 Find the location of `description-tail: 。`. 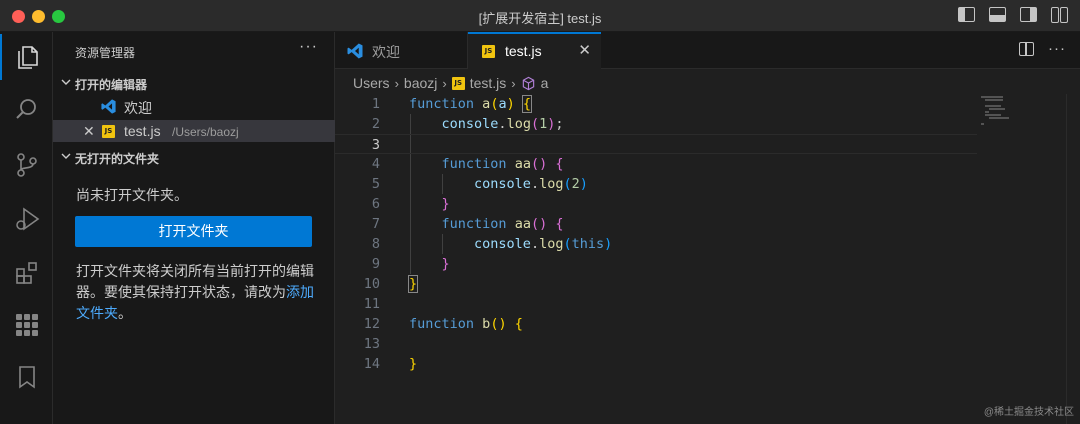

description-tail: 。 is located at coordinates (125, 313).